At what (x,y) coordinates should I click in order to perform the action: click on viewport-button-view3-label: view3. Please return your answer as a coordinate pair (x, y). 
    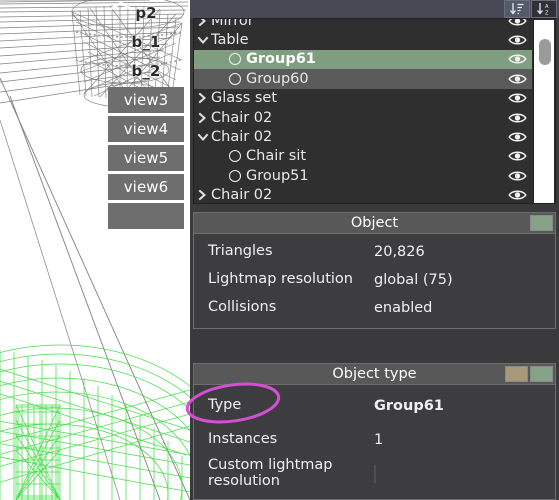
    Looking at the image, I should click on (146, 100).